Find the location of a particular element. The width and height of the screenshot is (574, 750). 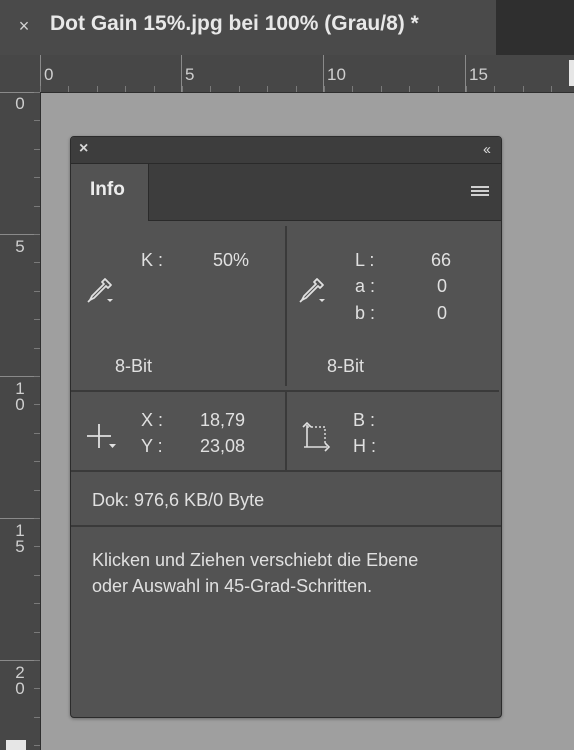

tab-info-label: Info is located at coordinates (107, 189).